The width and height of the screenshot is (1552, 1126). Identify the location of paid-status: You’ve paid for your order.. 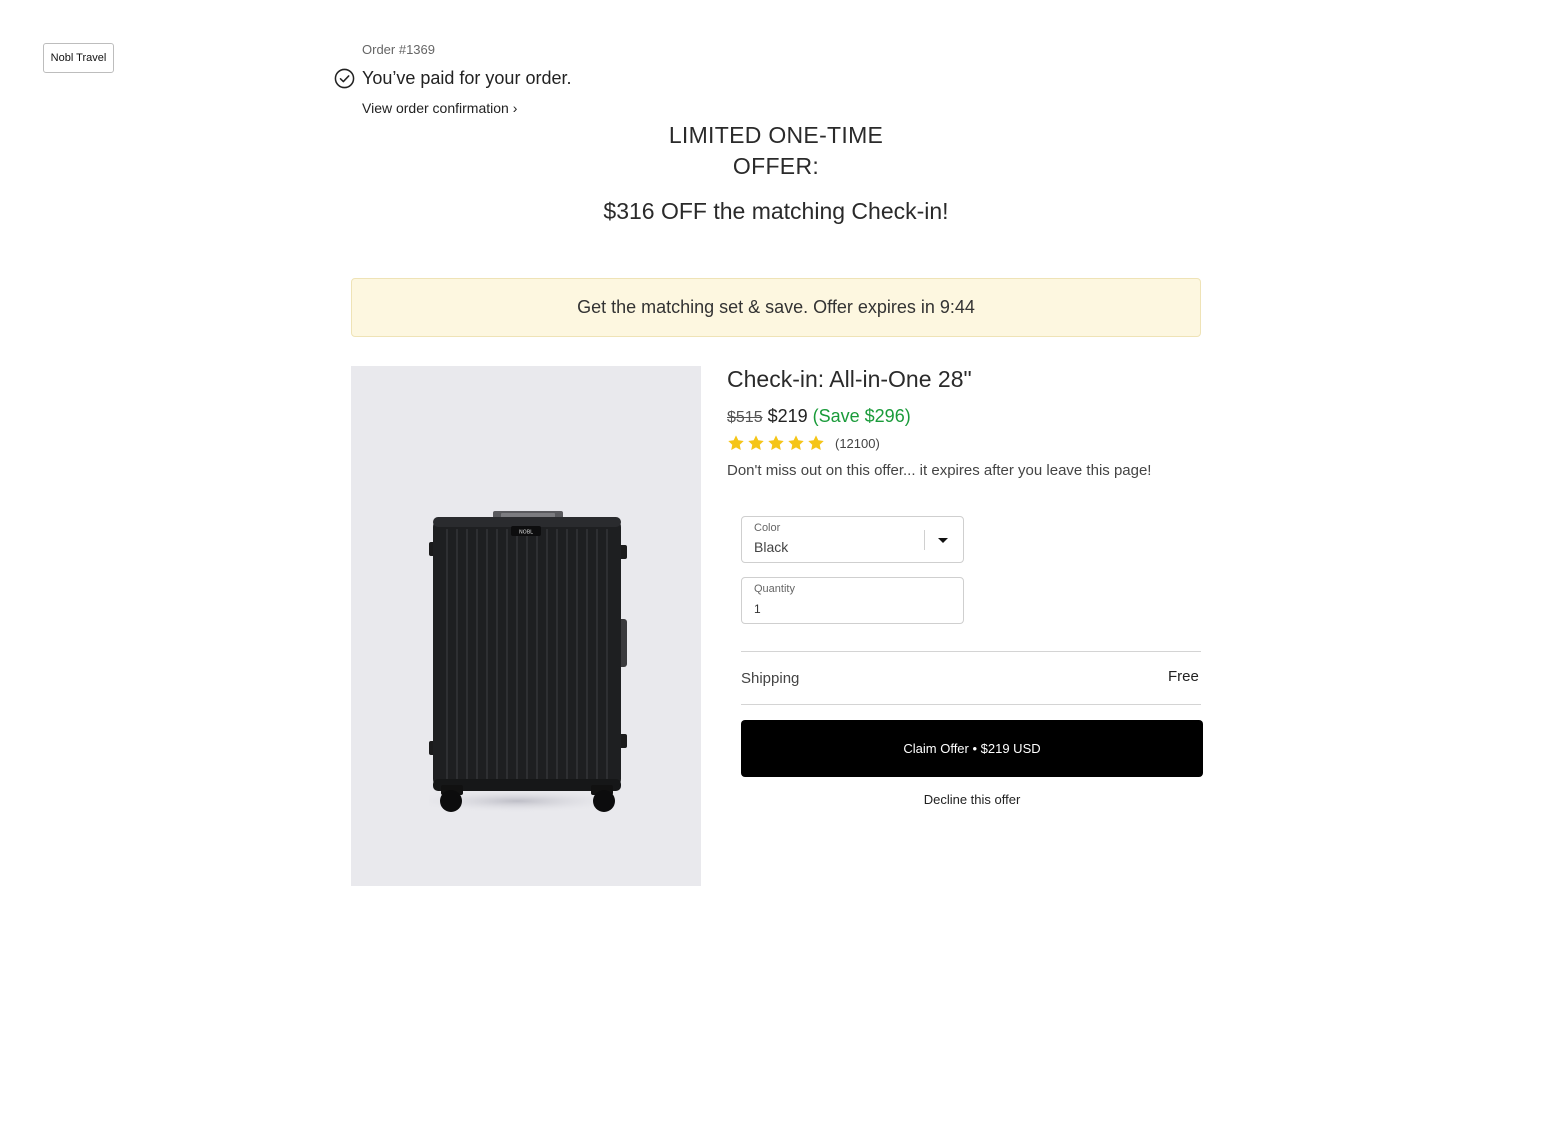
(452, 78).